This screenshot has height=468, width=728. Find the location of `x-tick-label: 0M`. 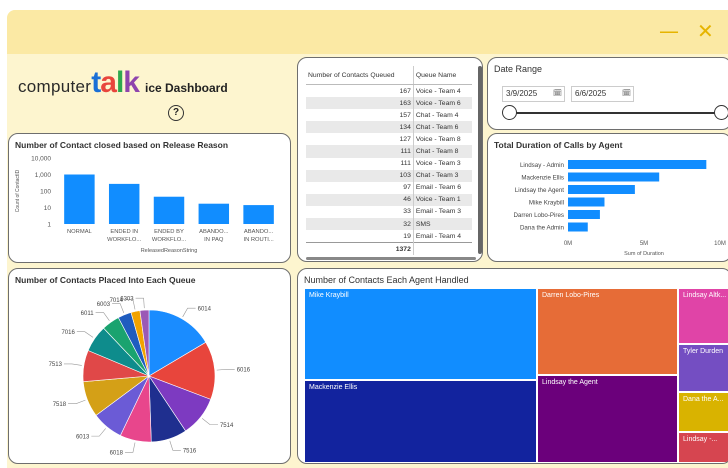

x-tick-label: 0M is located at coordinates (568, 244).